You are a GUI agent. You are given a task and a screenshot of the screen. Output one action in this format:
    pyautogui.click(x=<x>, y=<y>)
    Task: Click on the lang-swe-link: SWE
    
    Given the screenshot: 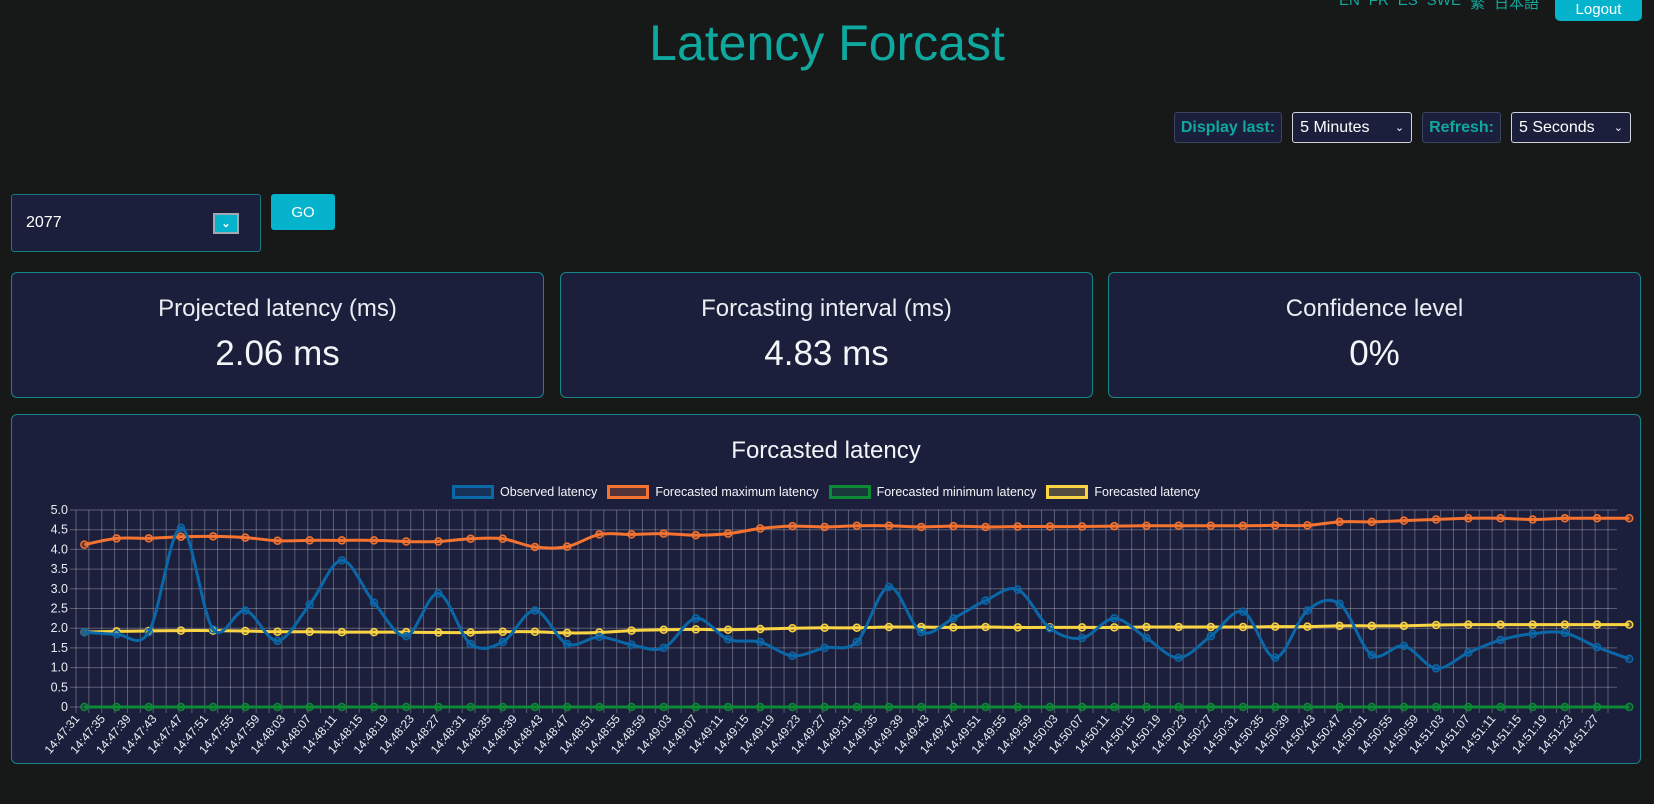 What is the action you would take?
    pyautogui.click(x=1444, y=6)
    